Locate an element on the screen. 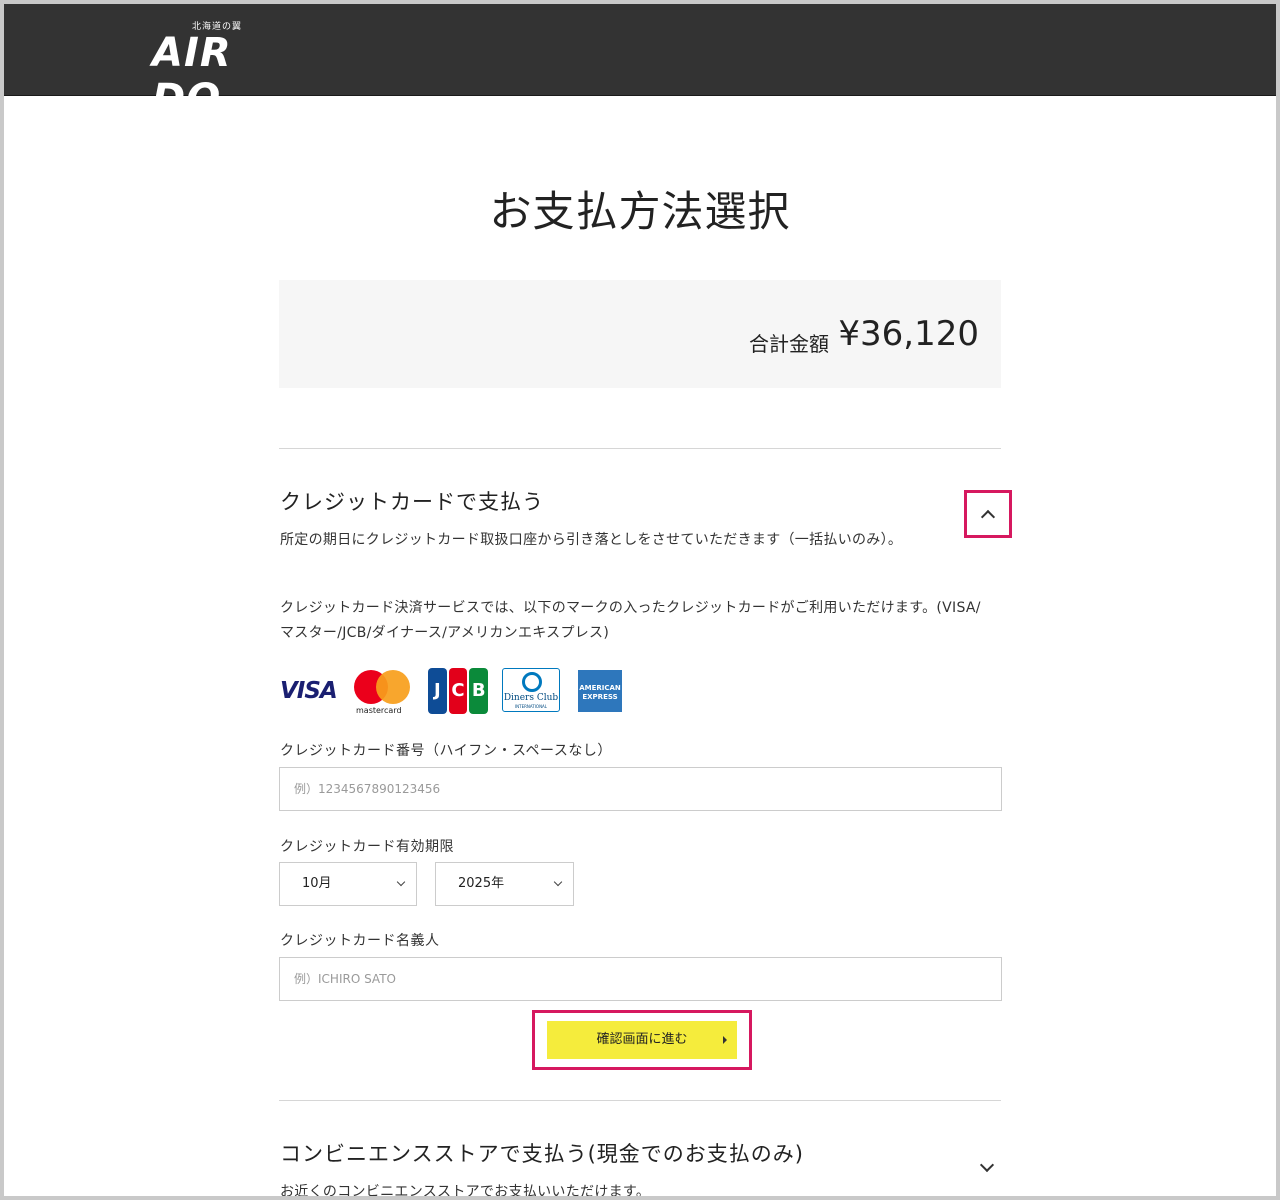 The width and height of the screenshot is (1280, 1200). jcb-letter-c: C is located at coordinates (458, 691).